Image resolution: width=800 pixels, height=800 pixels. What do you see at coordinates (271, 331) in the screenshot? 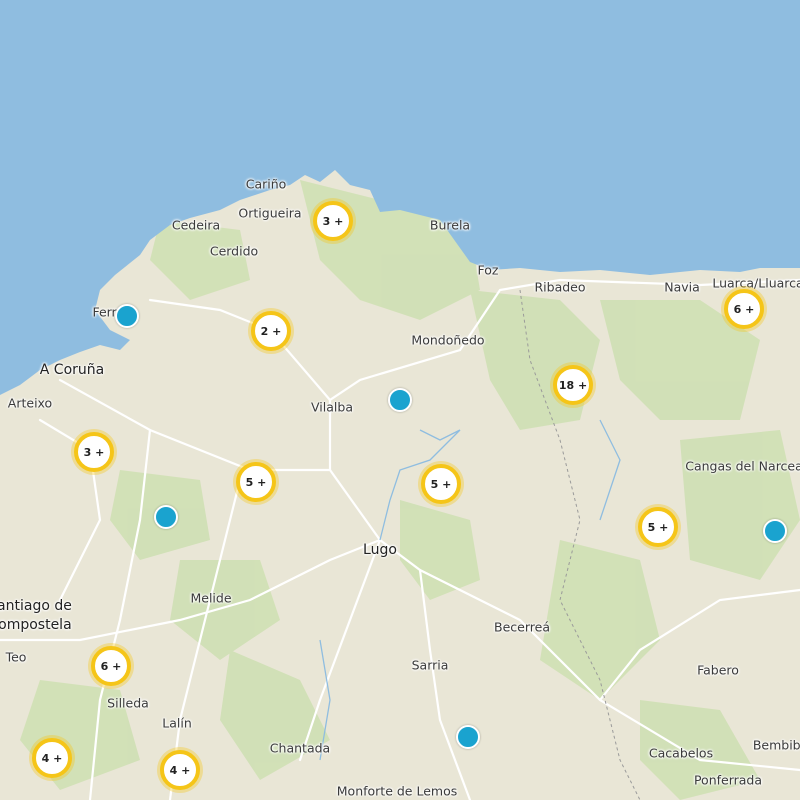
I see `cluster-marker: 2 +` at bounding box center [271, 331].